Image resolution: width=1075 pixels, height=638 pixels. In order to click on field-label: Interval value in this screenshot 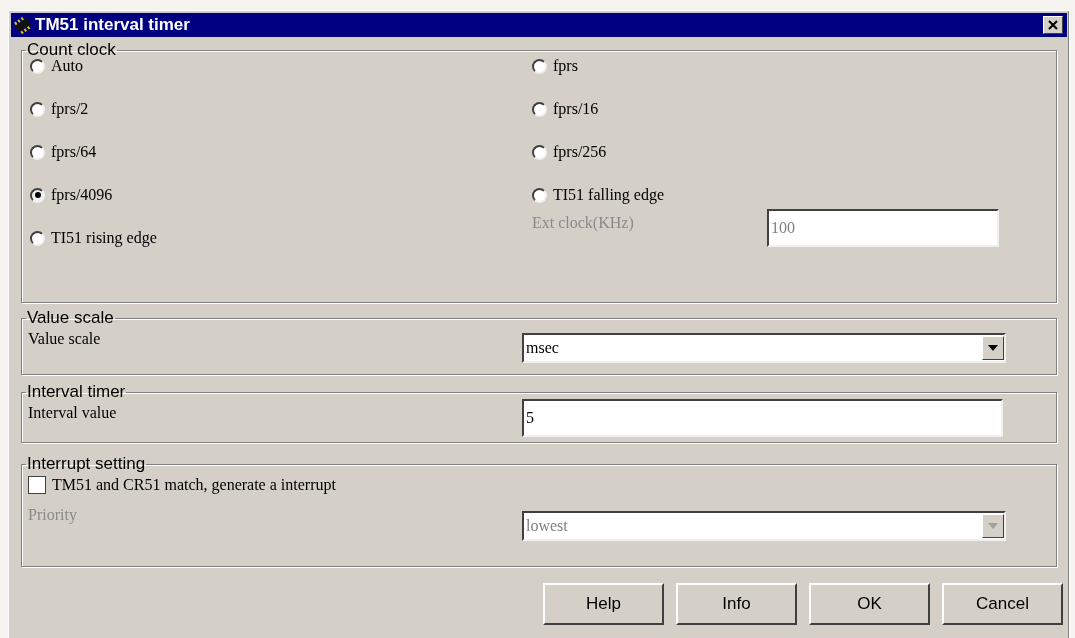, I will do `click(73, 413)`.